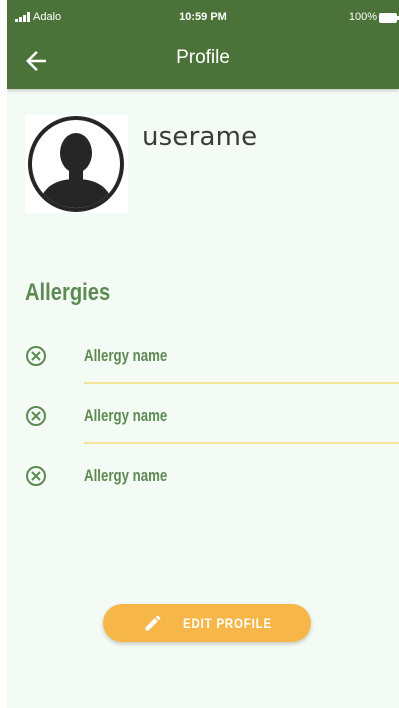 Image resolution: width=399 pixels, height=708 pixels. What do you see at coordinates (227, 623) in the screenshot?
I see `edit-profile-label: EDIT PROFILE` at bounding box center [227, 623].